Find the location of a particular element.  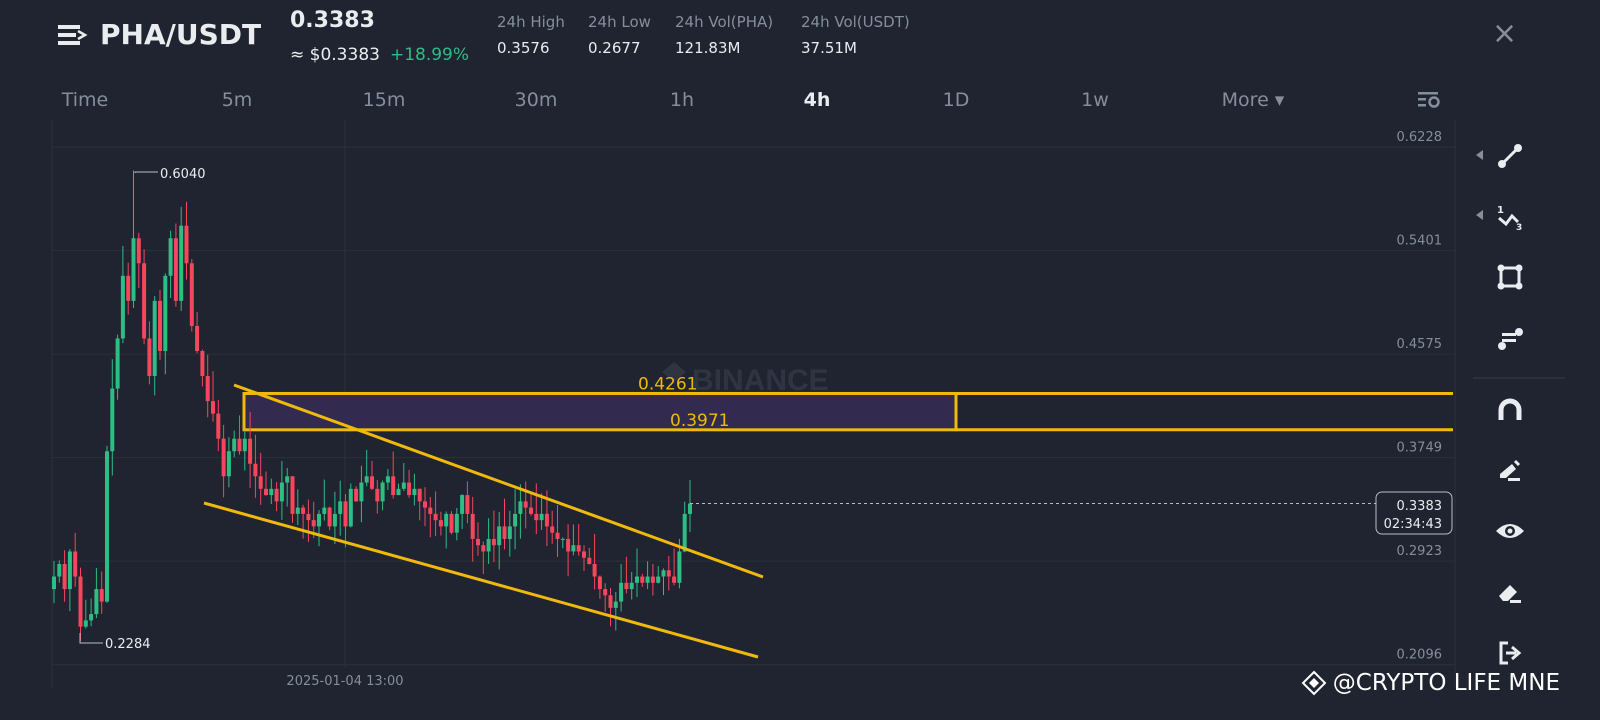

y-tick-label: 0.4575 is located at coordinates (1420, 344).